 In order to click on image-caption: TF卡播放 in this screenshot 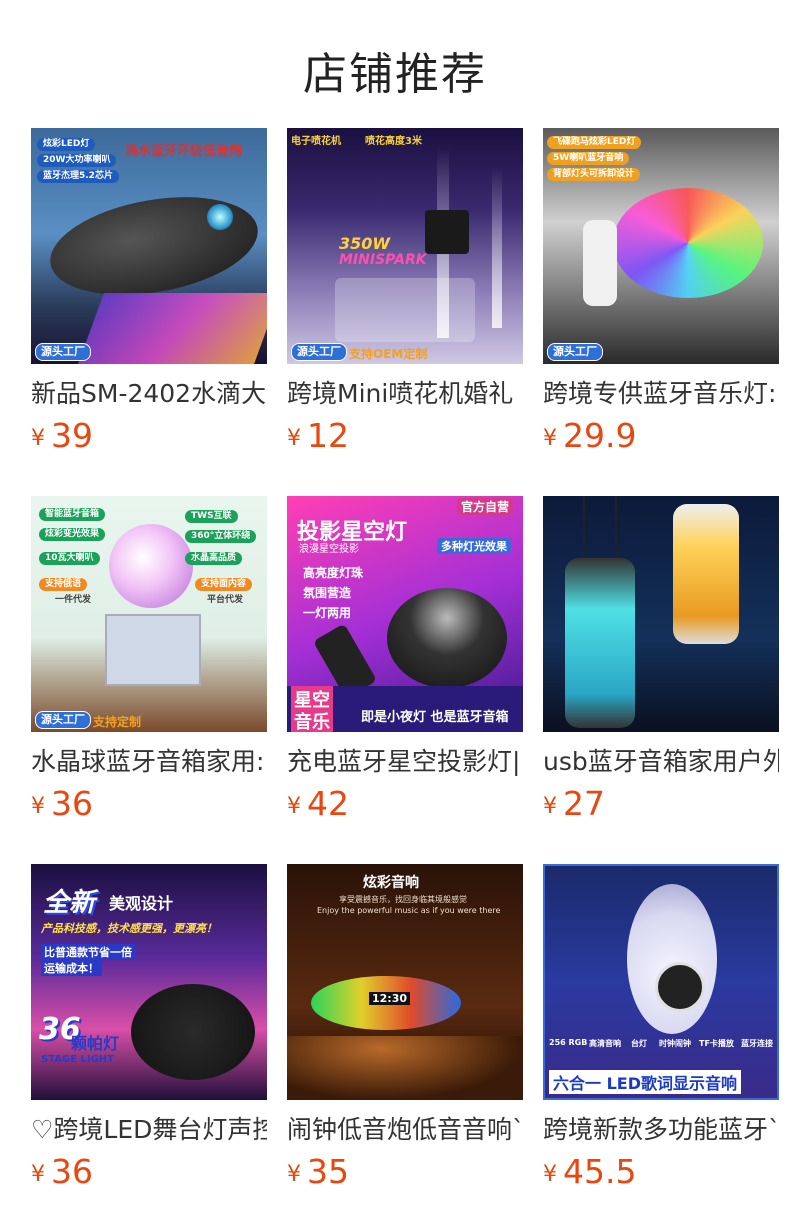, I will do `click(716, 1043)`.